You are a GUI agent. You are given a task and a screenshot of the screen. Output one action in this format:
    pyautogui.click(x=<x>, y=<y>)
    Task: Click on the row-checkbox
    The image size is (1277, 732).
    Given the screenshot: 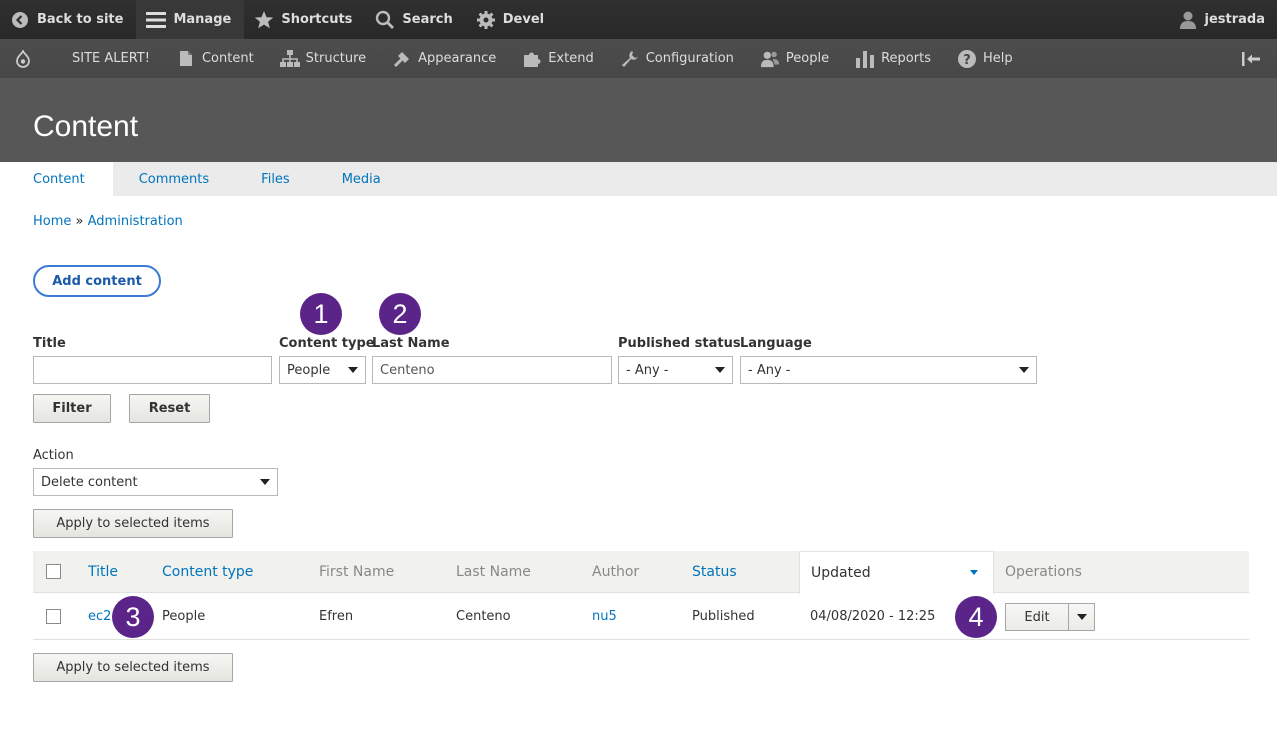 What is the action you would take?
    pyautogui.click(x=53, y=616)
    